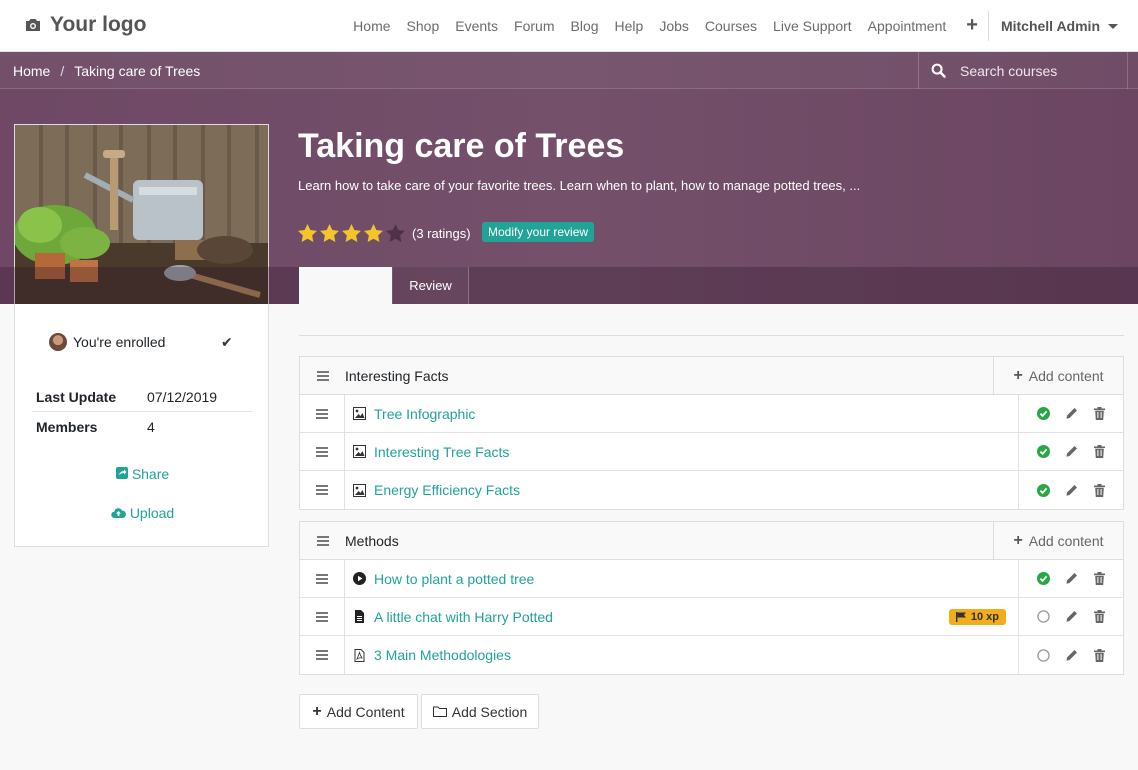 The image size is (1138, 770). I want to click on enrolled-text: You're enrolled, so click(119, 342).